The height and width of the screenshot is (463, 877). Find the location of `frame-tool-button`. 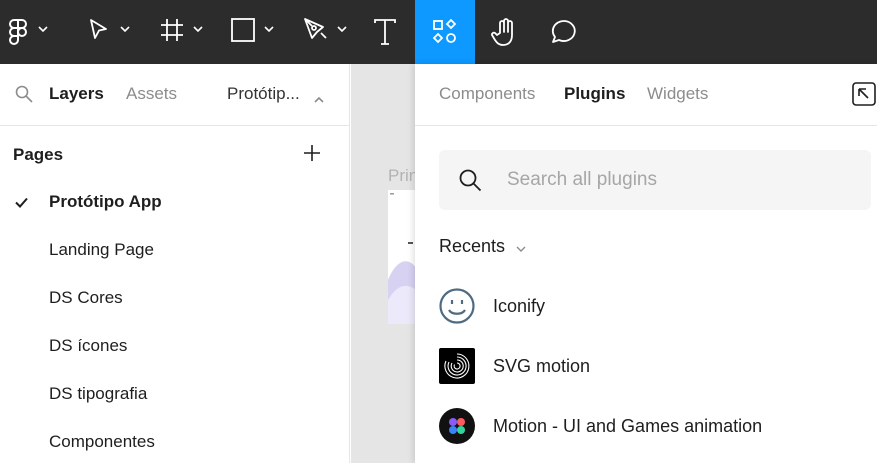

frame-tool-button is located at coordinates (179, 32).